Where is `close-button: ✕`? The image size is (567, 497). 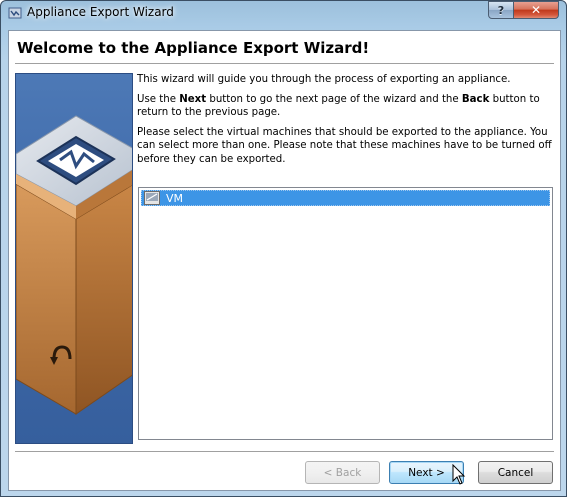 close-button: ✕ is located at coordinates (536, 10).